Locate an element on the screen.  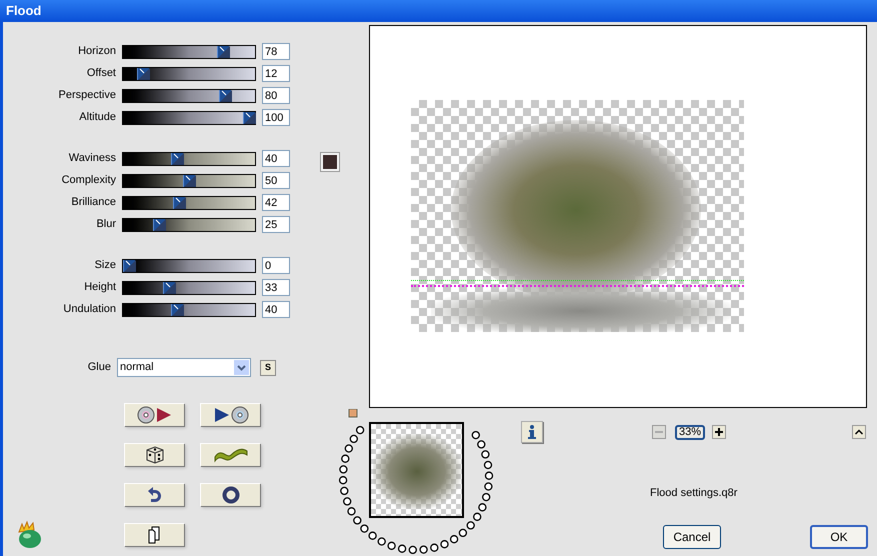
ring-button is located at coordinates (230, 494).